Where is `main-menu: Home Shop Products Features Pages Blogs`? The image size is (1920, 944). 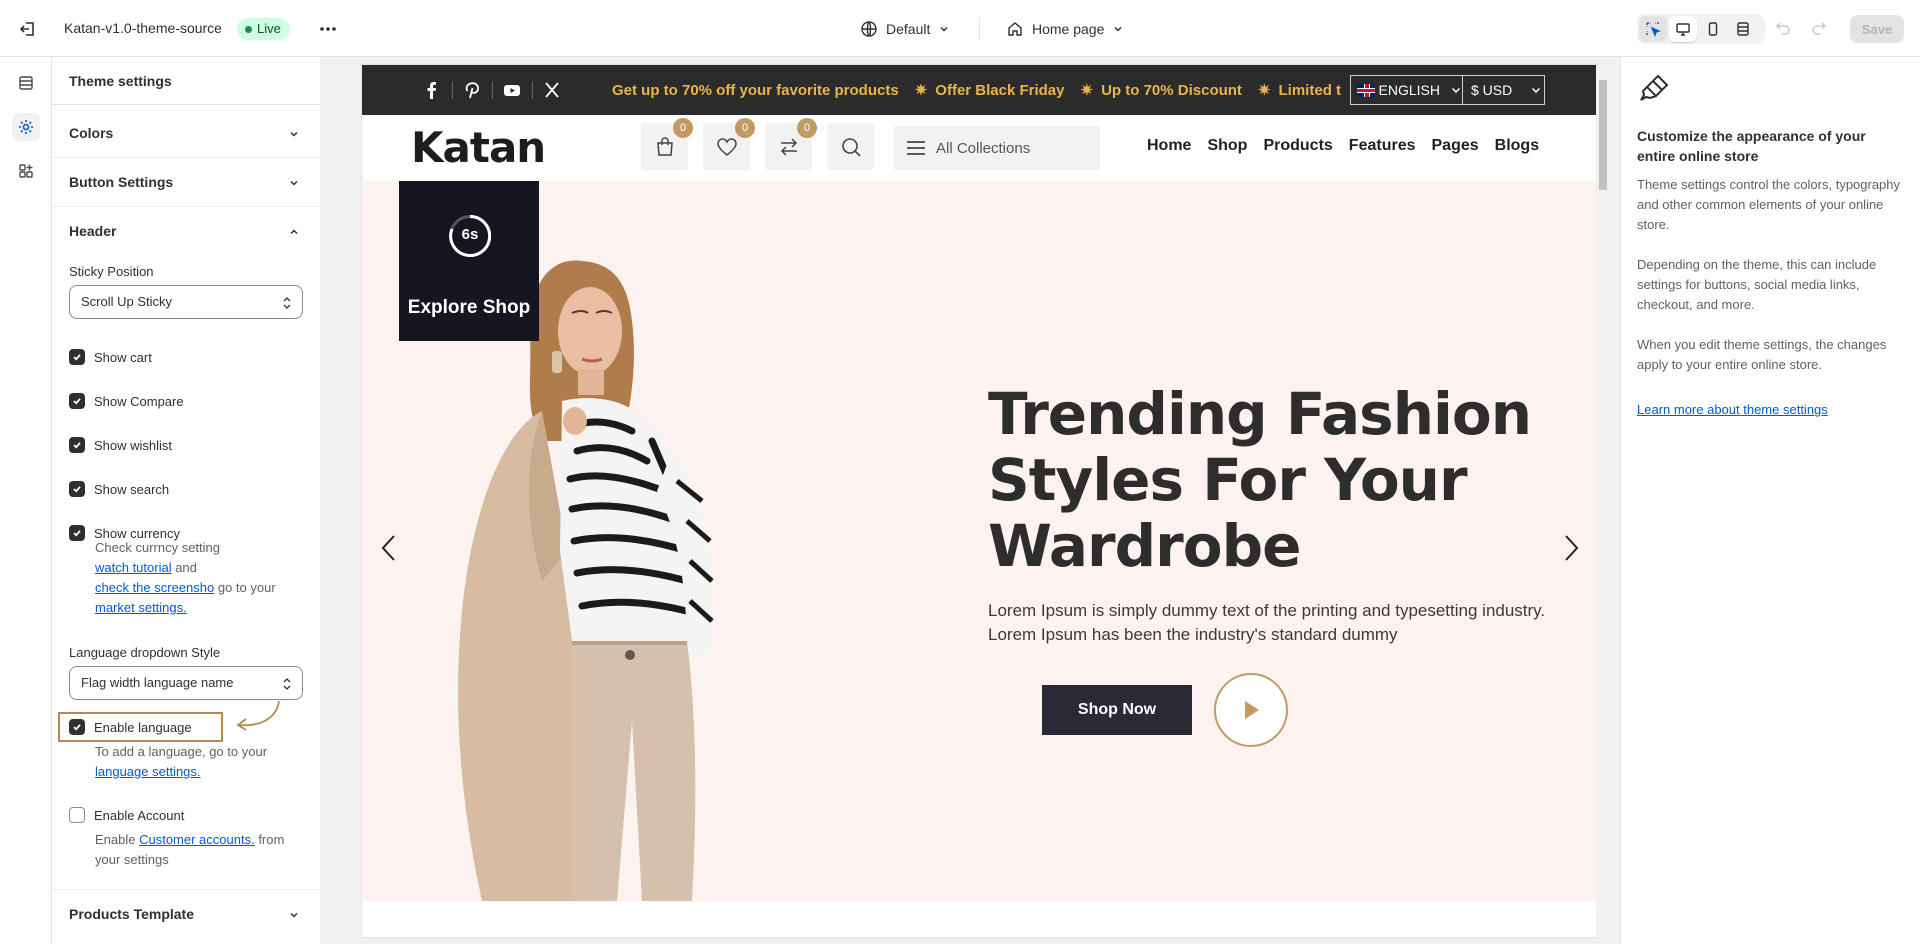
main-menu: Home Shop Products Features Pages Blogs is located at coordinates (1343, 146).